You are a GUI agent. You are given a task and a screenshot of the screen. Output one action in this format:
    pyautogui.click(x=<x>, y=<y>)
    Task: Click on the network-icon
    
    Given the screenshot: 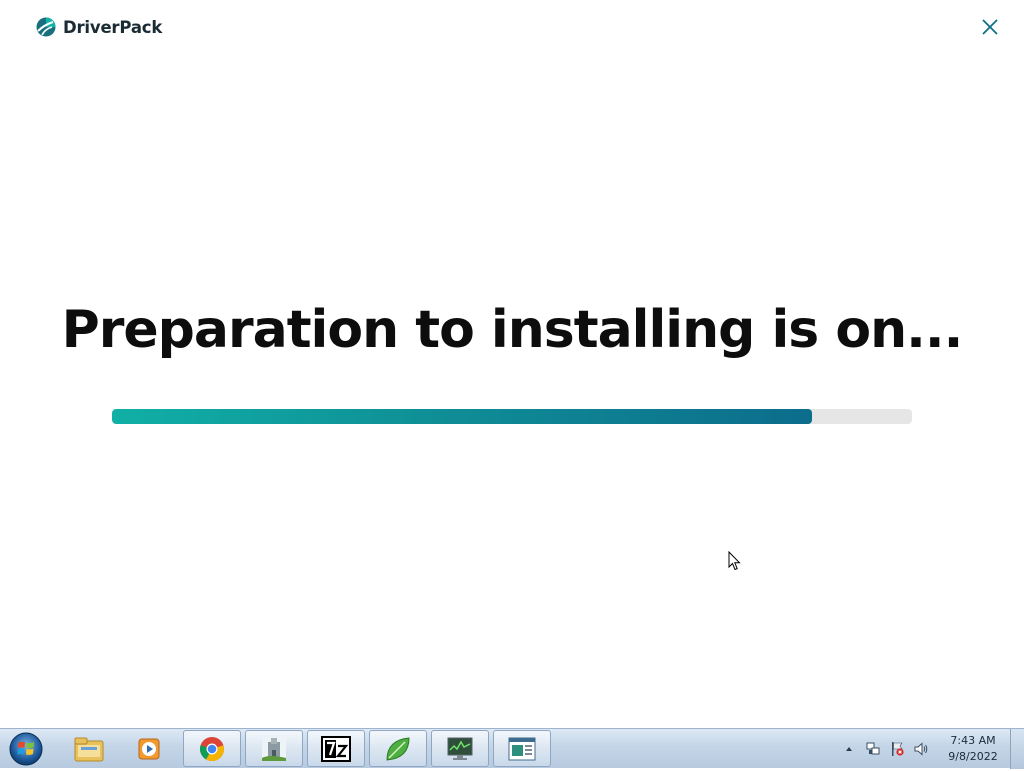 What is the action you would take?
    pyautogui.click(x=873, y=748)
    